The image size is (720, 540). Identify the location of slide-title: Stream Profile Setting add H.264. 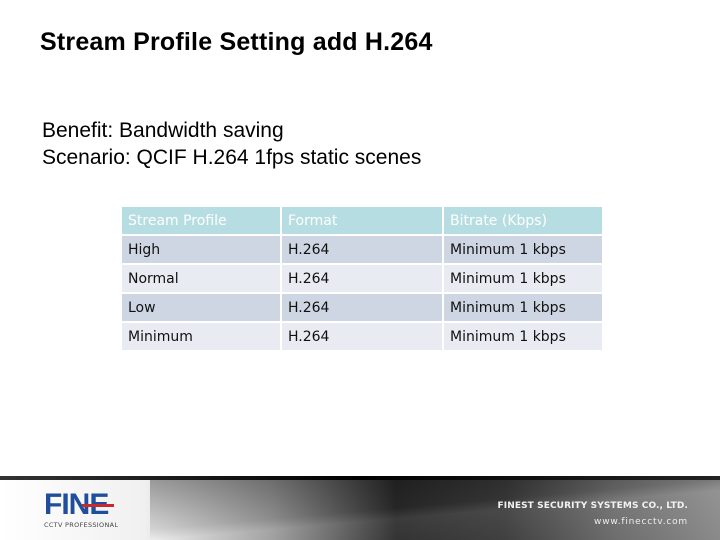
(236, 42).